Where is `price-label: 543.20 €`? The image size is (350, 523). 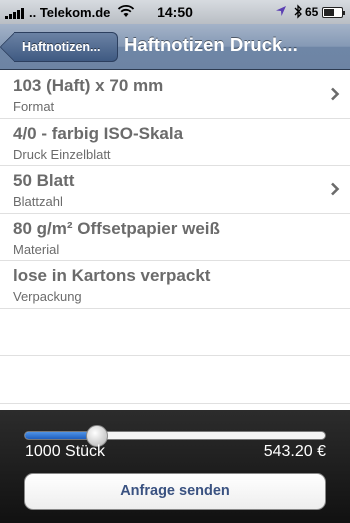
price-label: 543.20 € is located at coordinates (294, 451).